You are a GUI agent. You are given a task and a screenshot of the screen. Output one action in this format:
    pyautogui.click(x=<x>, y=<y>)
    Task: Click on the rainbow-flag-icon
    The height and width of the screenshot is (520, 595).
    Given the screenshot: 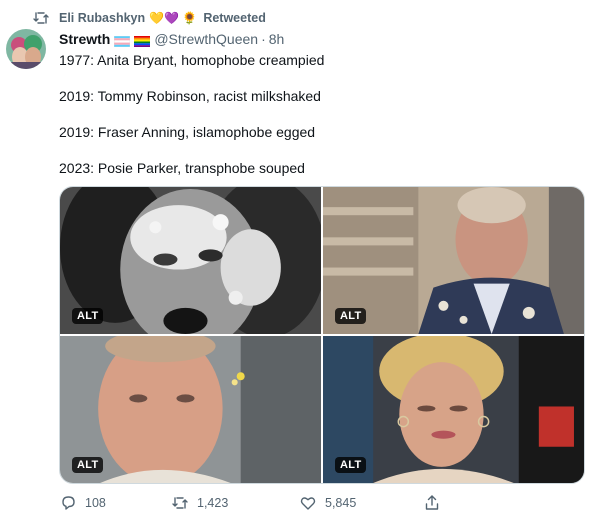 What is the action you would take?
    pyautogui.click(x=142, y=40)
    